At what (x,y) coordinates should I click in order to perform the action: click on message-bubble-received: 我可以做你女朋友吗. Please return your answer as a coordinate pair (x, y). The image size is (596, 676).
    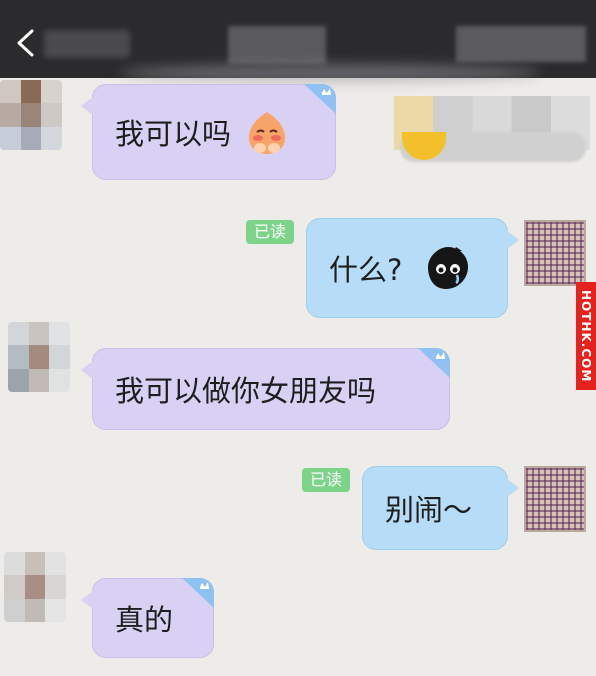
    Looking at the image, I should click on (265, 389).